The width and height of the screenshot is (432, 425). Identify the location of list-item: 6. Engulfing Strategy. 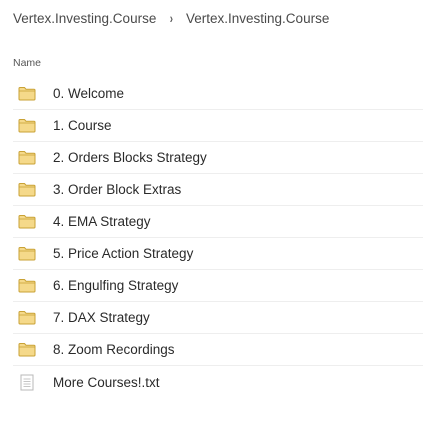
(218, 286).